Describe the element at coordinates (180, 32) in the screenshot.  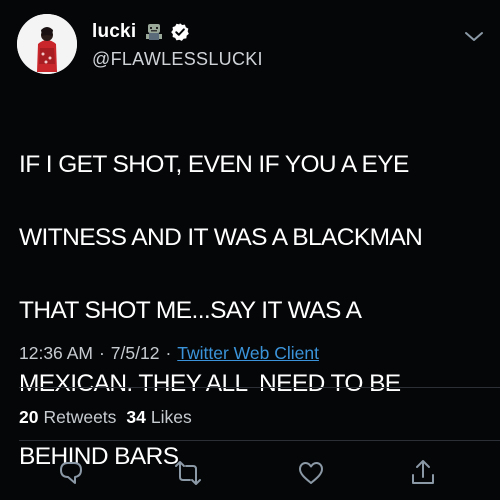
I see `verified-badge-icon` at that location.